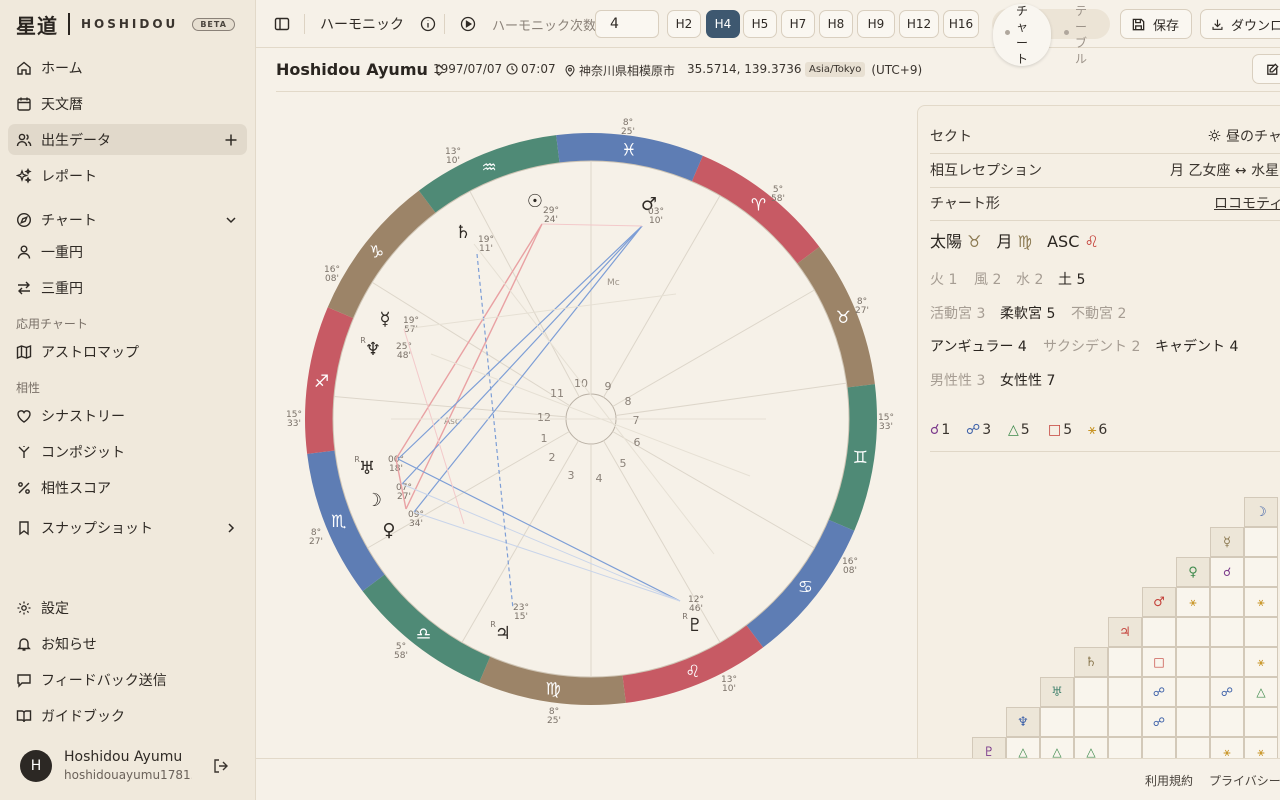 Image resolution: width=1280 pixels, height=800 pixels. I want to click on harmonic-button-h5: H5, so click(760, 24).